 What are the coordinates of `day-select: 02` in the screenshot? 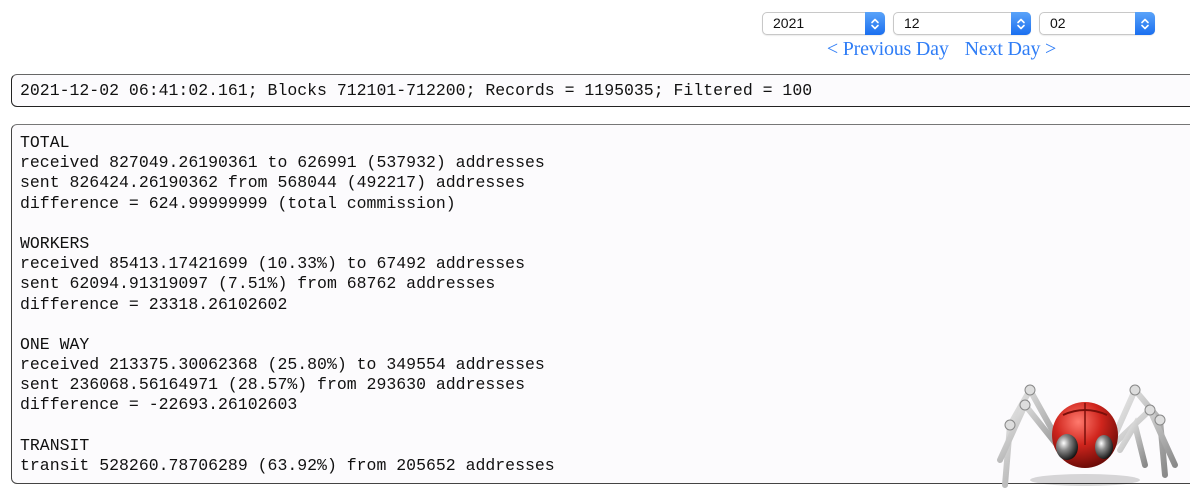 It's located at (1097, 23).